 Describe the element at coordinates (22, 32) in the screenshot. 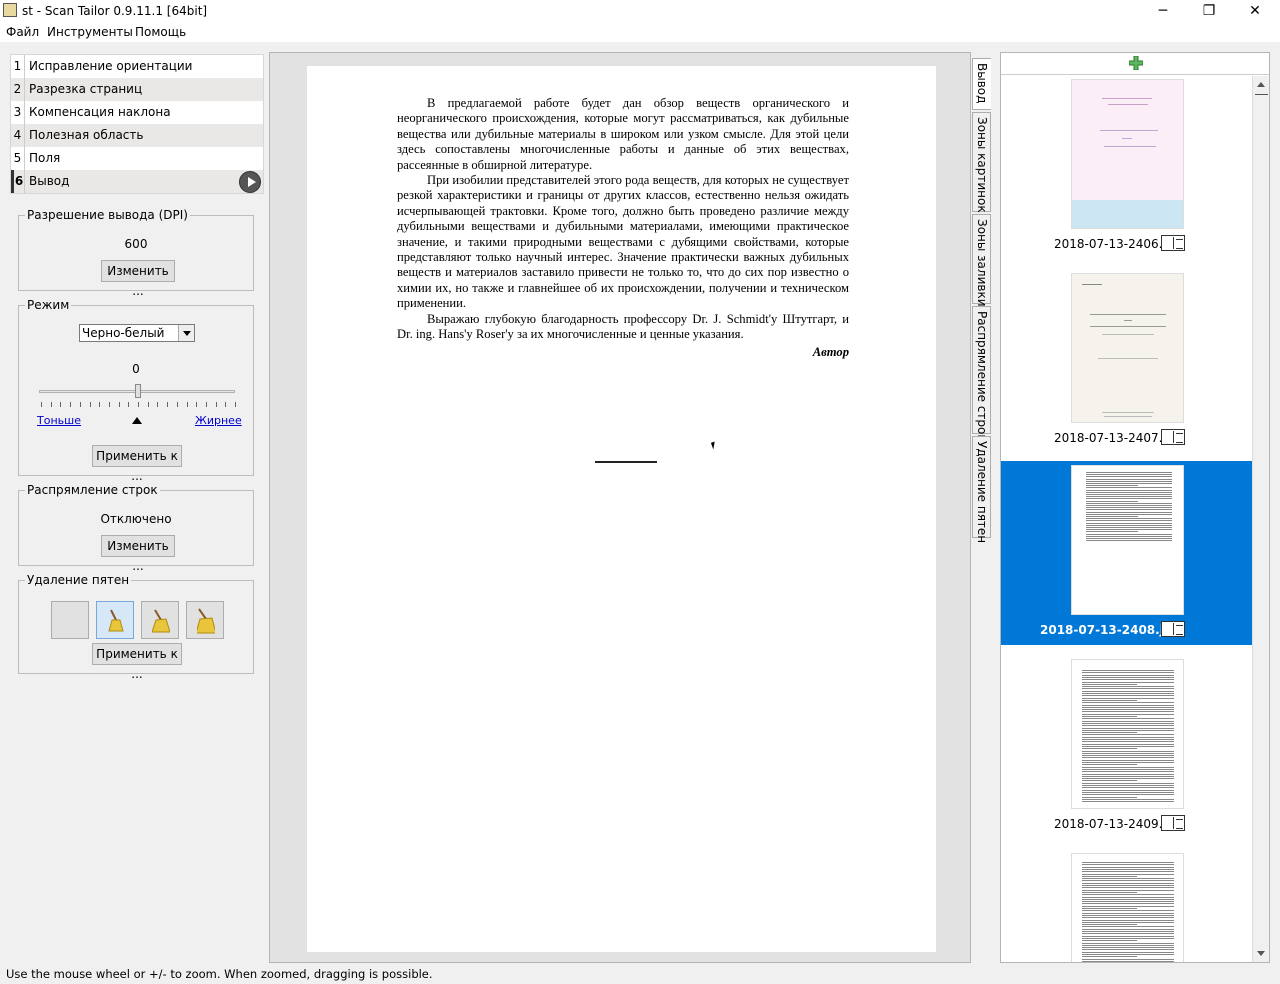

I see `menu-file: Файл` at that location.